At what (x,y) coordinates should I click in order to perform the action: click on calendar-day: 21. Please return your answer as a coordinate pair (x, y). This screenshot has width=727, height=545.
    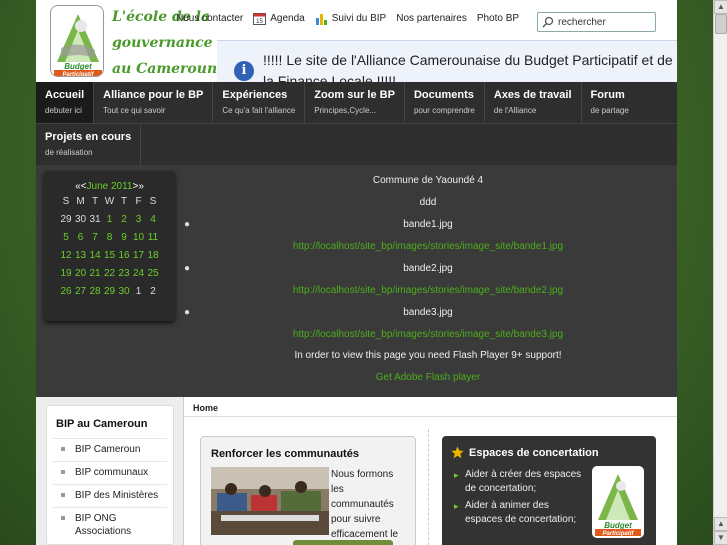
    Looking at the image, I should click on (95, 274).